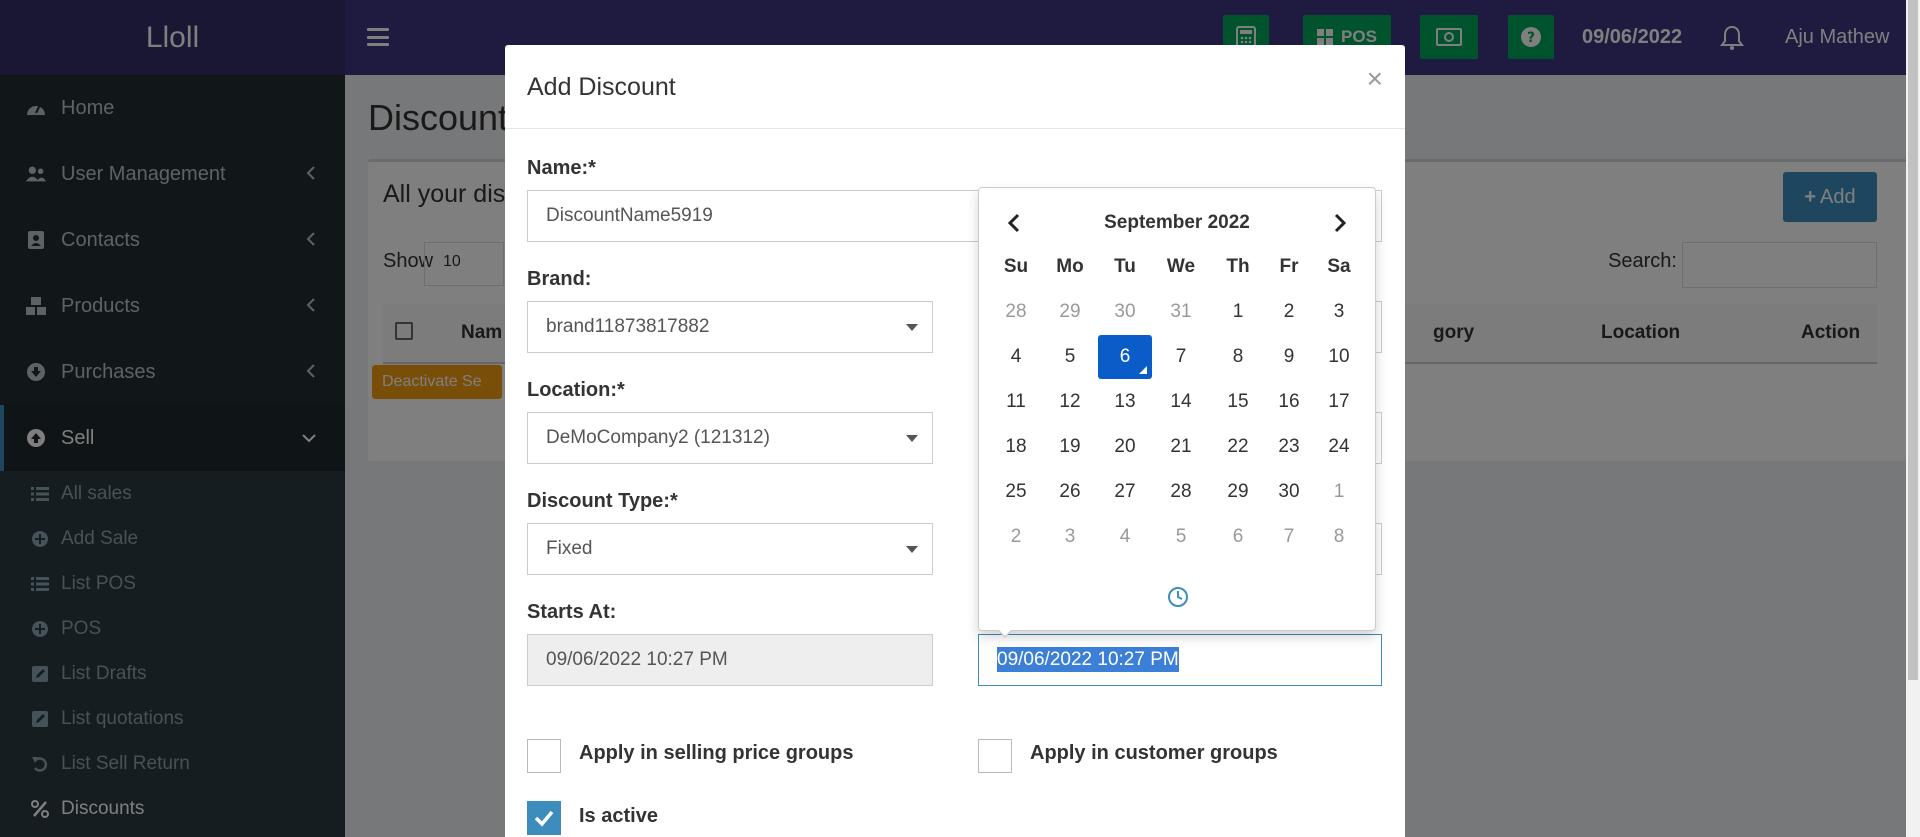  Describe the element at coordinates (1181, 312) in the screenshot. I see `calendar-day: 31` at that location.